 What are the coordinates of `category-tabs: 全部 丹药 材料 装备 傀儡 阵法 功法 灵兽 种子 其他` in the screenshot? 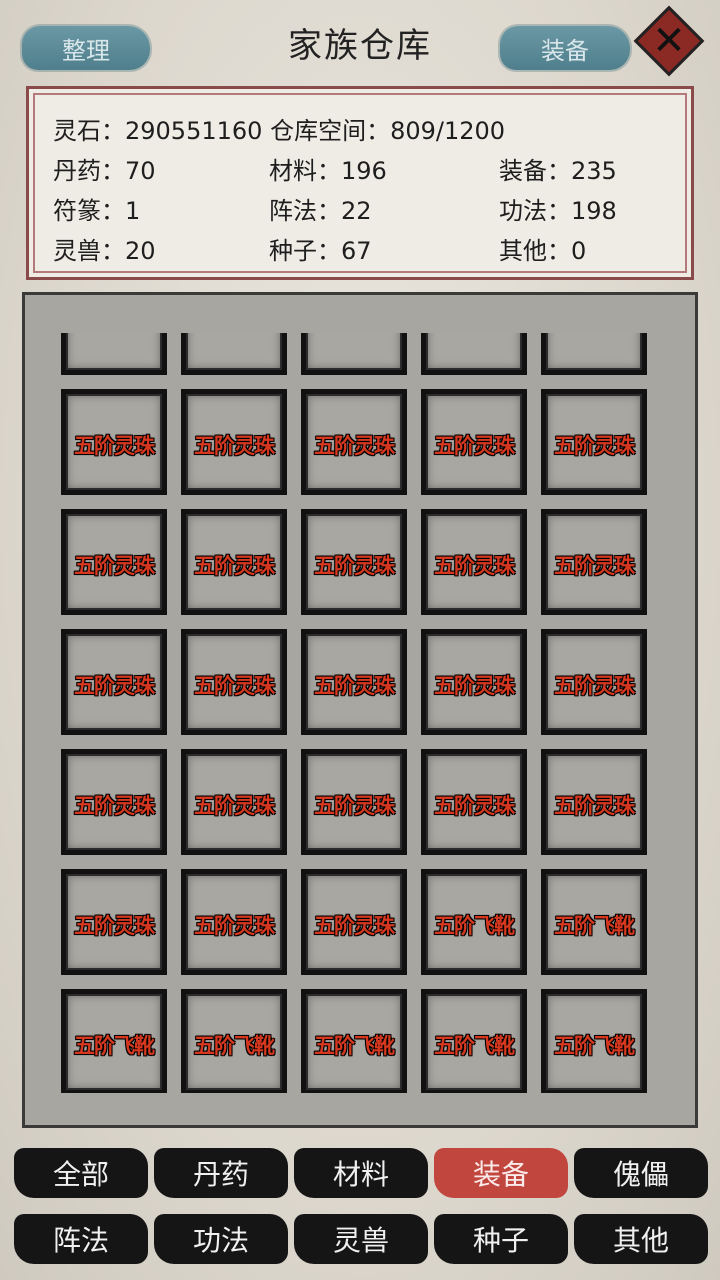 It's located at (360, 1211).